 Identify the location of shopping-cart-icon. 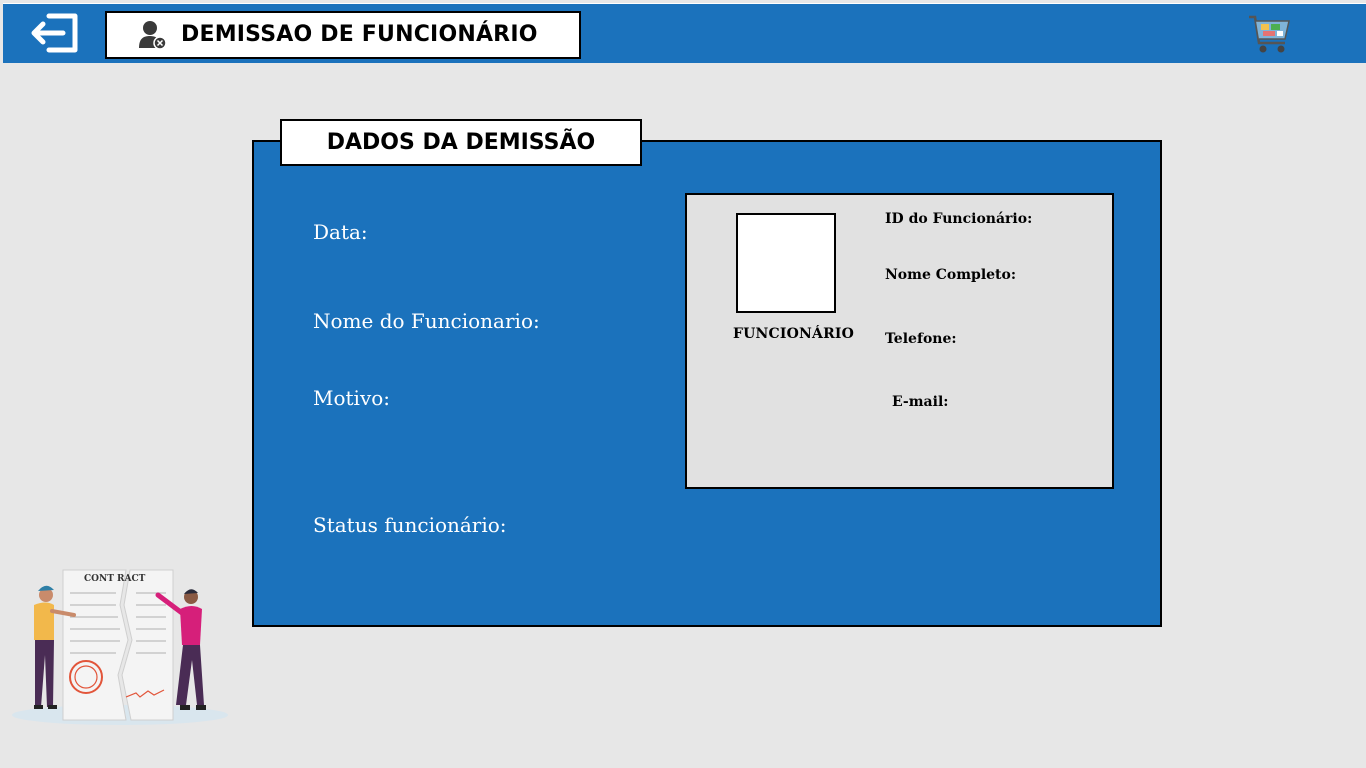
(1269, 34).